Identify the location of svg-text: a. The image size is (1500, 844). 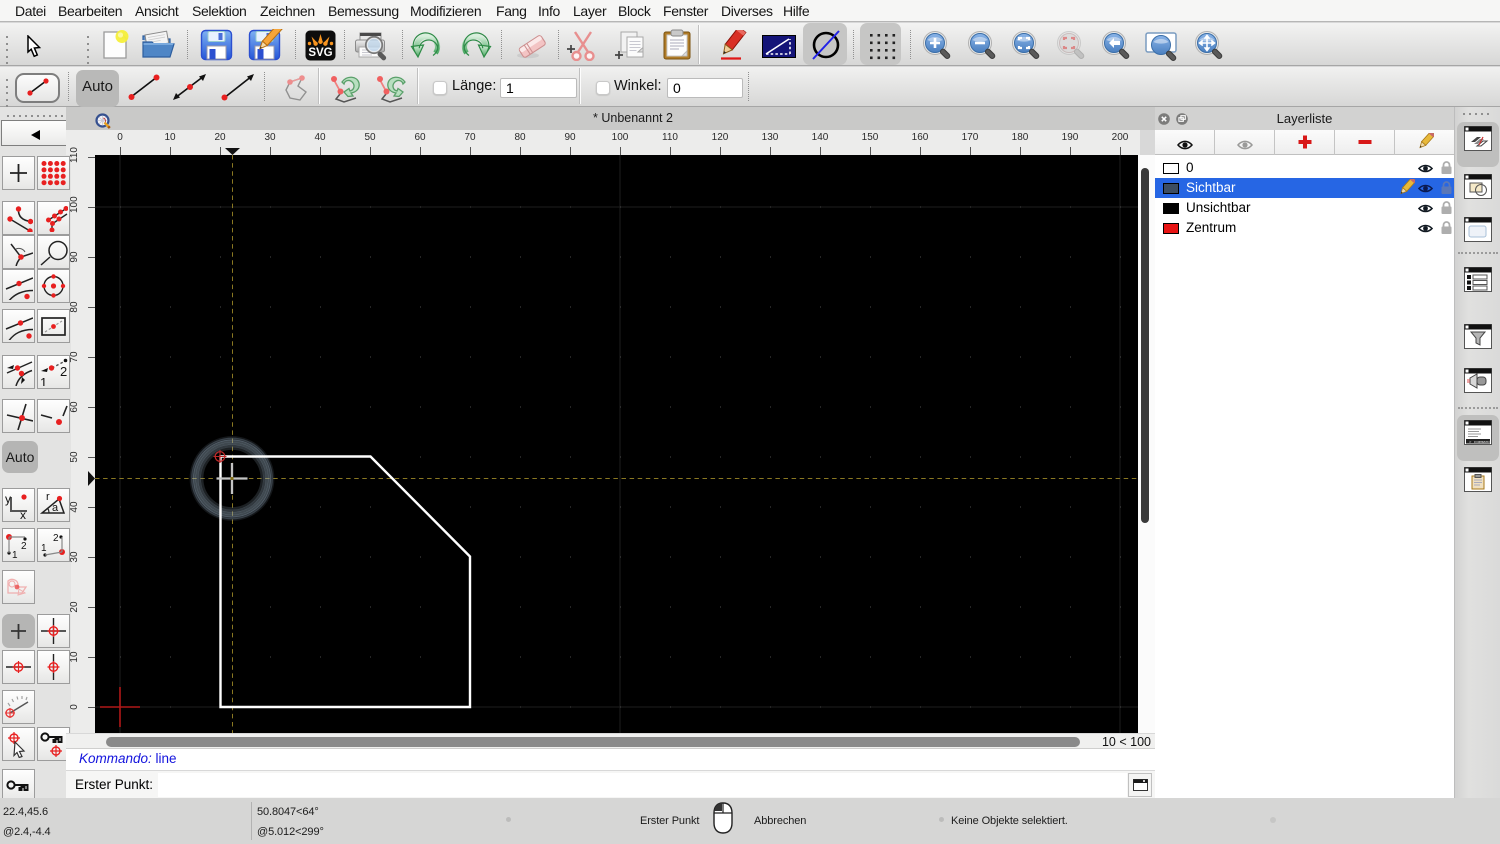
(55, 508).